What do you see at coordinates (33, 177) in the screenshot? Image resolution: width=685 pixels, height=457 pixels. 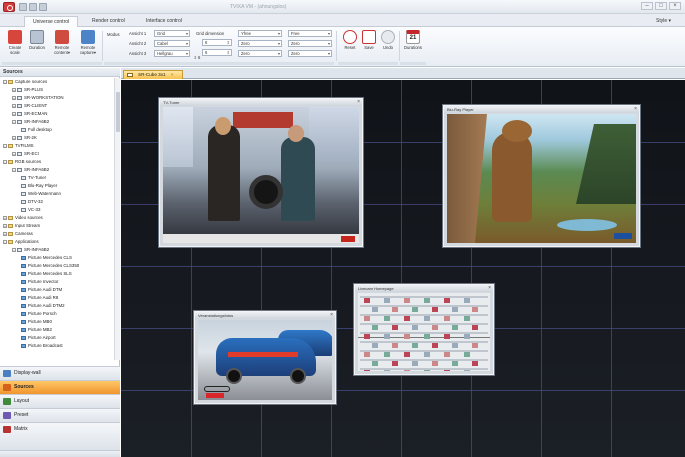 I see `tree-item: TV-Tuner` at bounding box center [33, 177].